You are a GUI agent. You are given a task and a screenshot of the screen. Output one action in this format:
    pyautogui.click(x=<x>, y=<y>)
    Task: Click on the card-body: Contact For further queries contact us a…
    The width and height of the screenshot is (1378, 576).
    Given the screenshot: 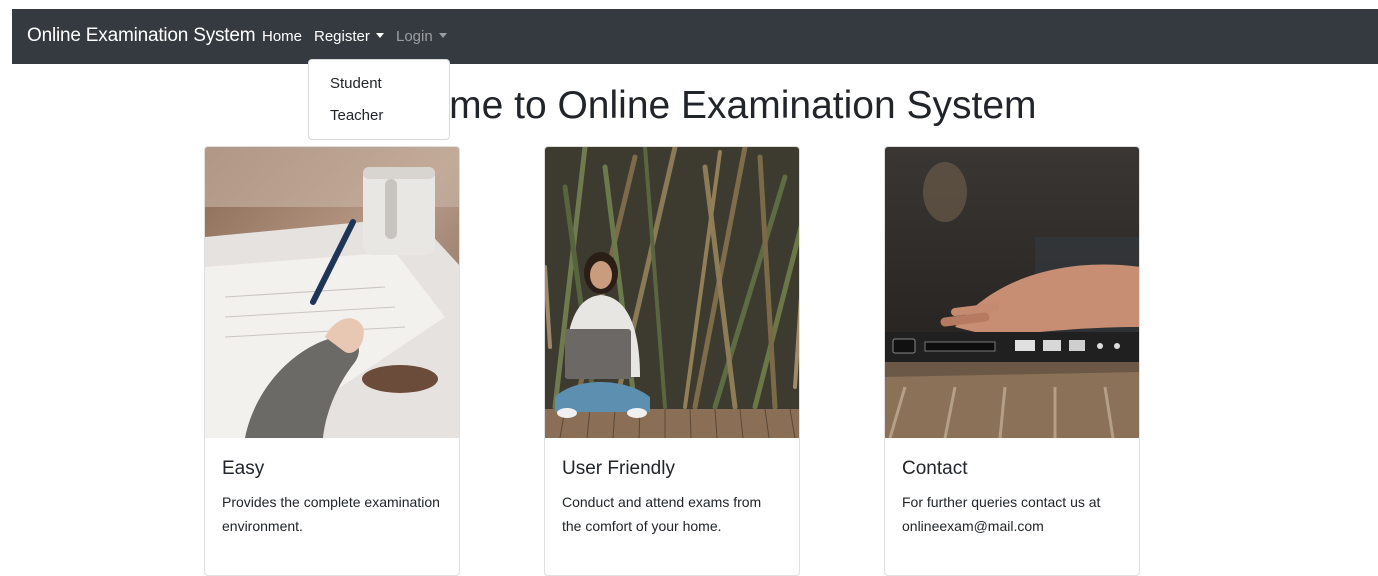 What is the action you would take?
    pyautogui.click(x=1012, y=498)
    